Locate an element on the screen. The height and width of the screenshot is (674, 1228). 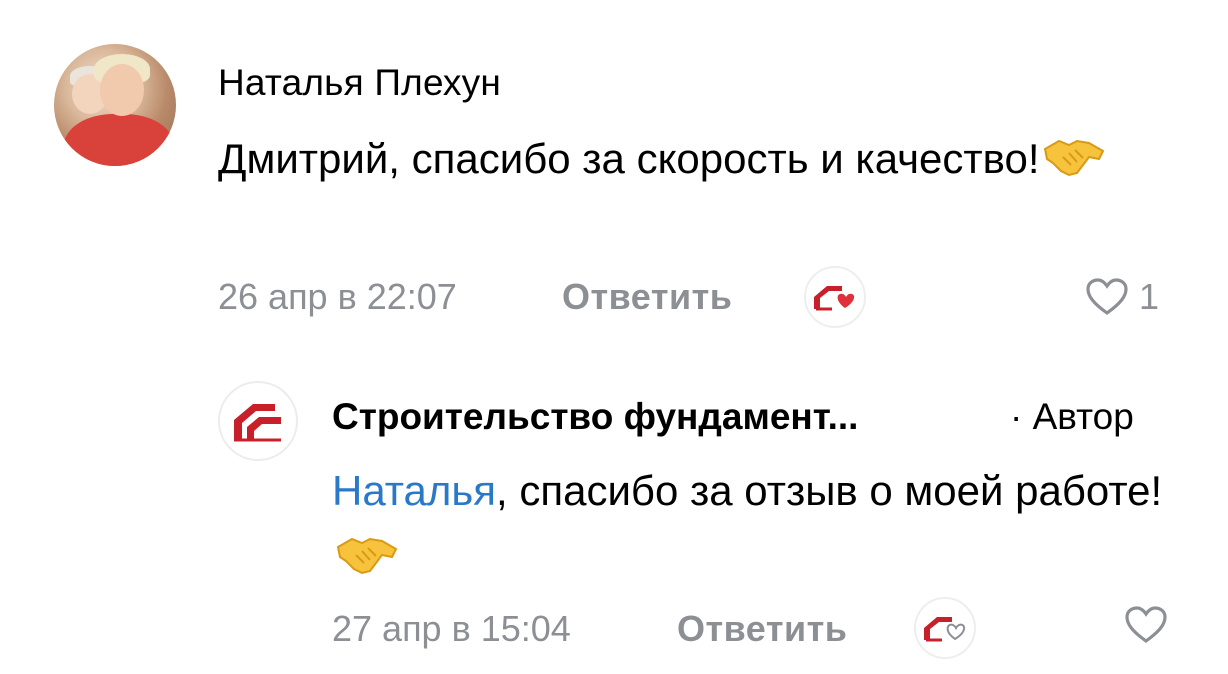
comment-author: Наталья Плехун is located at coordinates (359, 83).